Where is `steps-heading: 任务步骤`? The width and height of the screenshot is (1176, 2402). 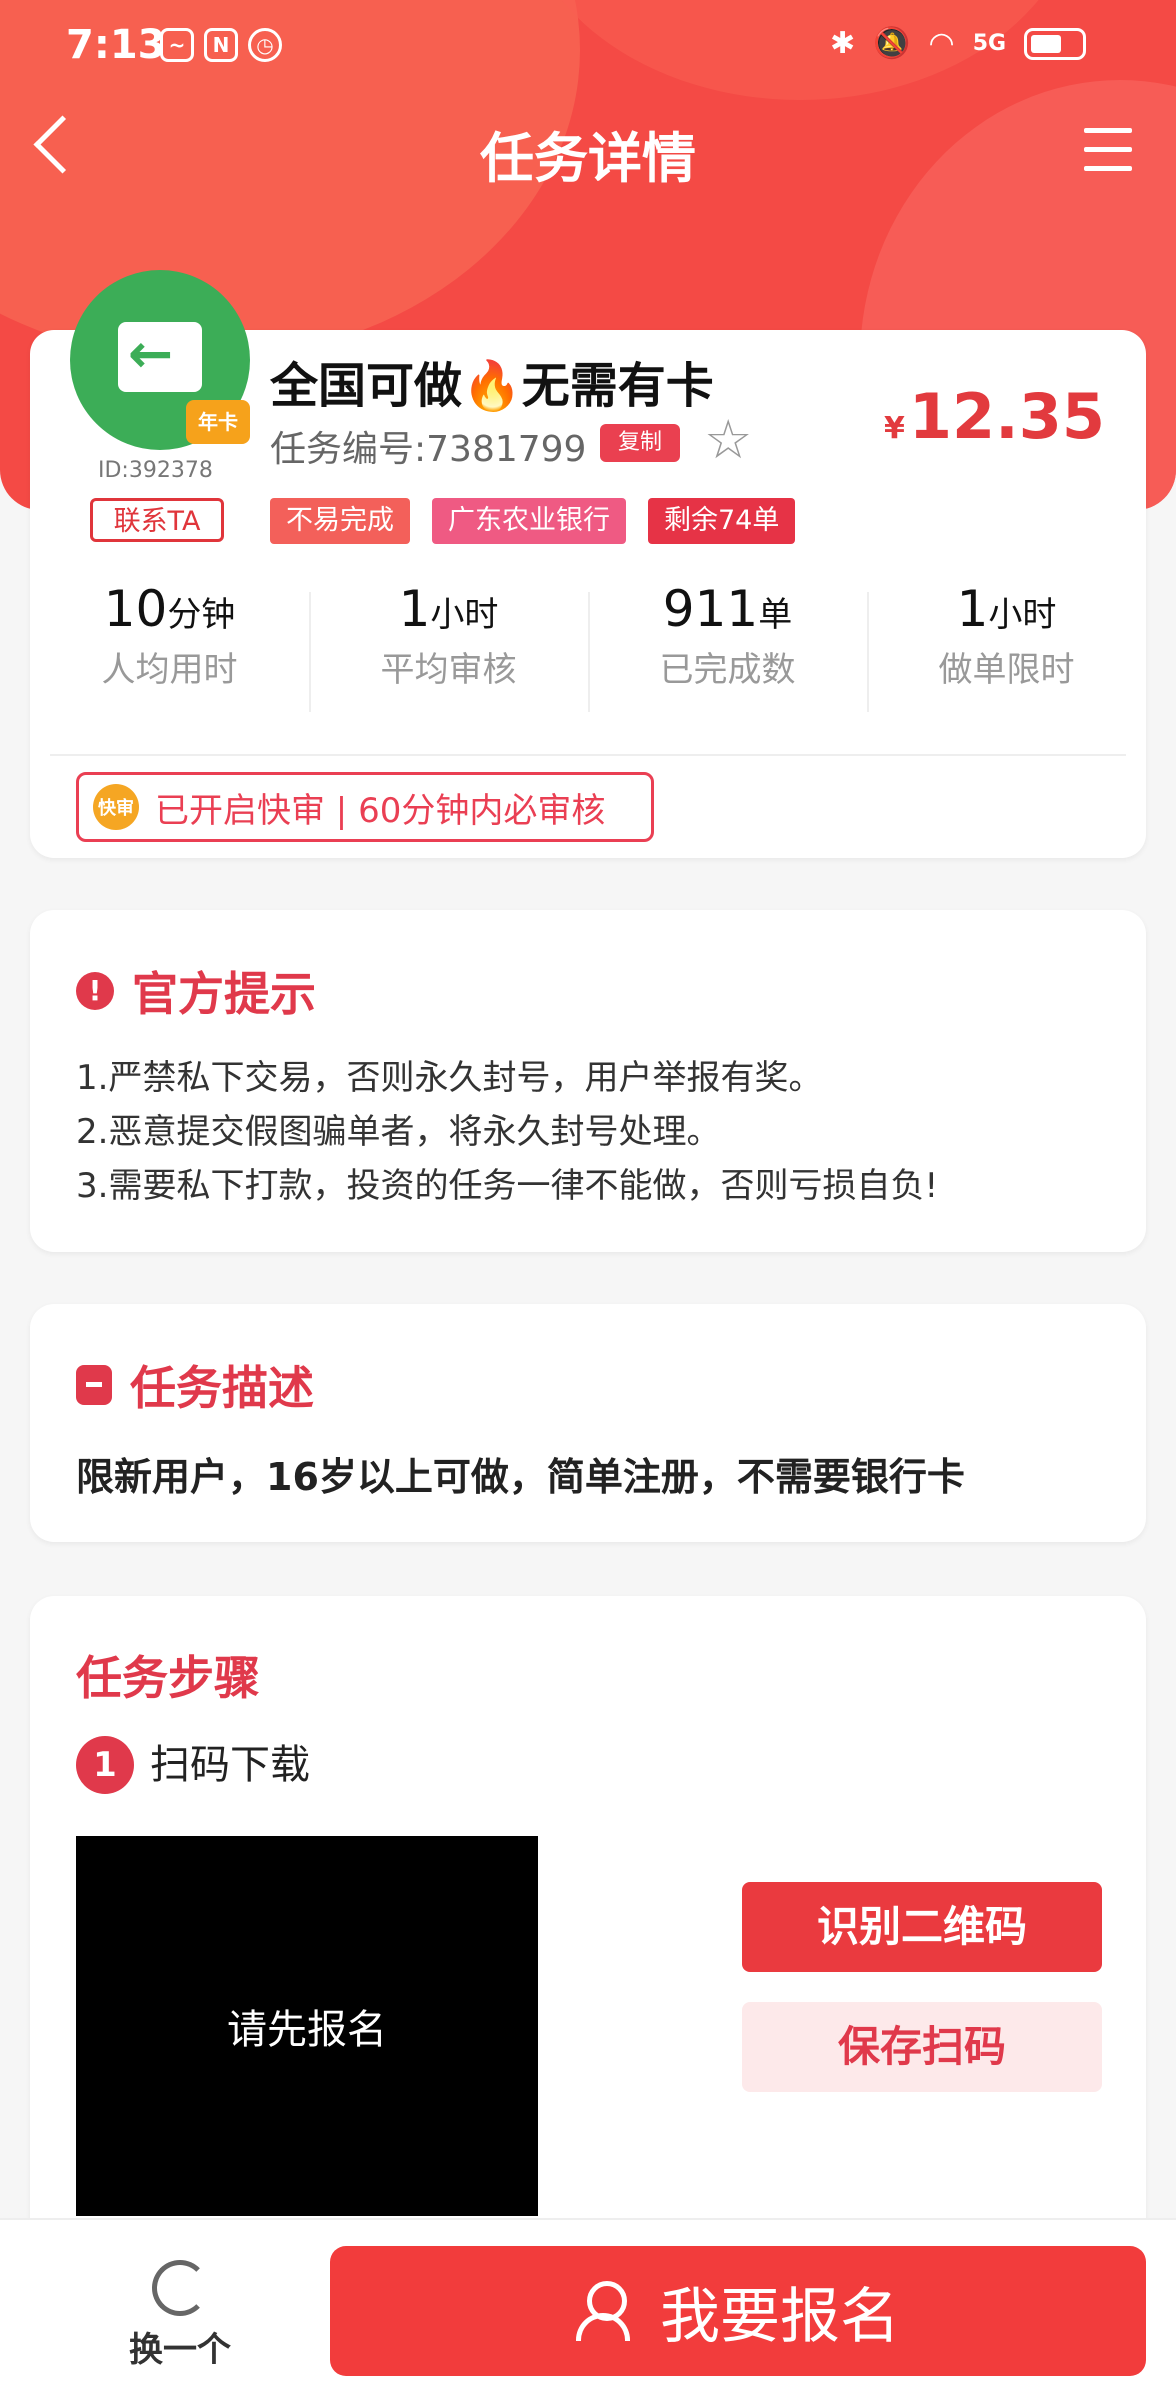
steps-heading: 任务步骤 is located at coordinates (168, 1678).